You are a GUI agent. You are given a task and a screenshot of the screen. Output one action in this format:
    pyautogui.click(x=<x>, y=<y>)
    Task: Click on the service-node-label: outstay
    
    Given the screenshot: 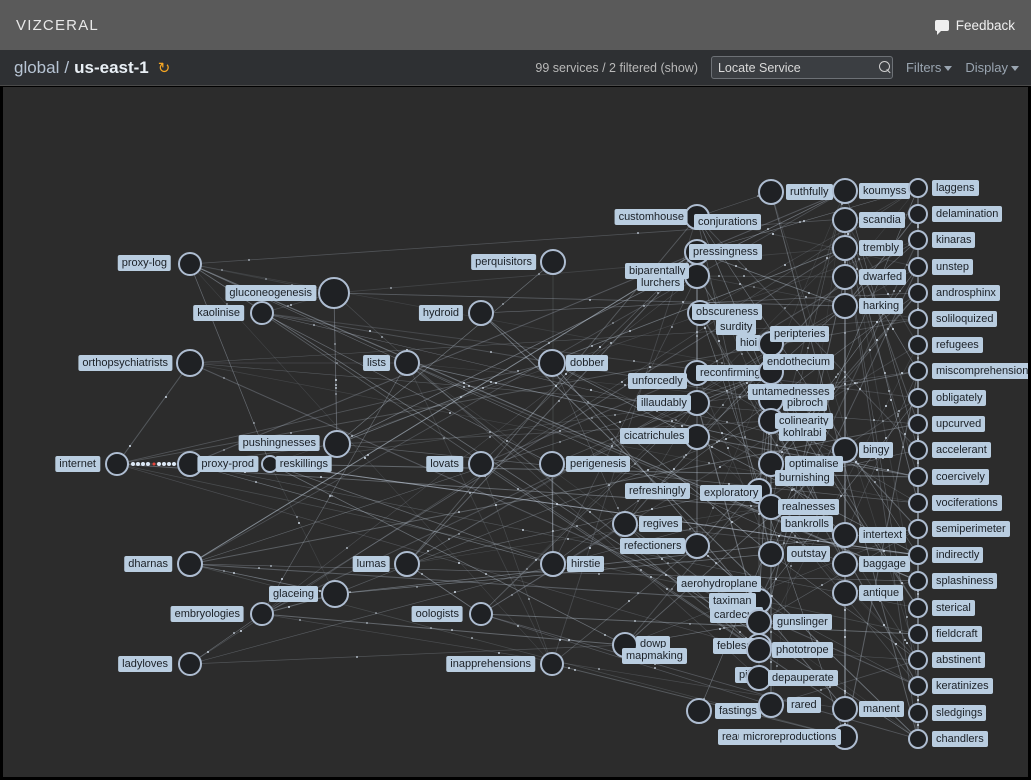 What is the action you would take?
    pyautogui.click(x=809, y=554)
    